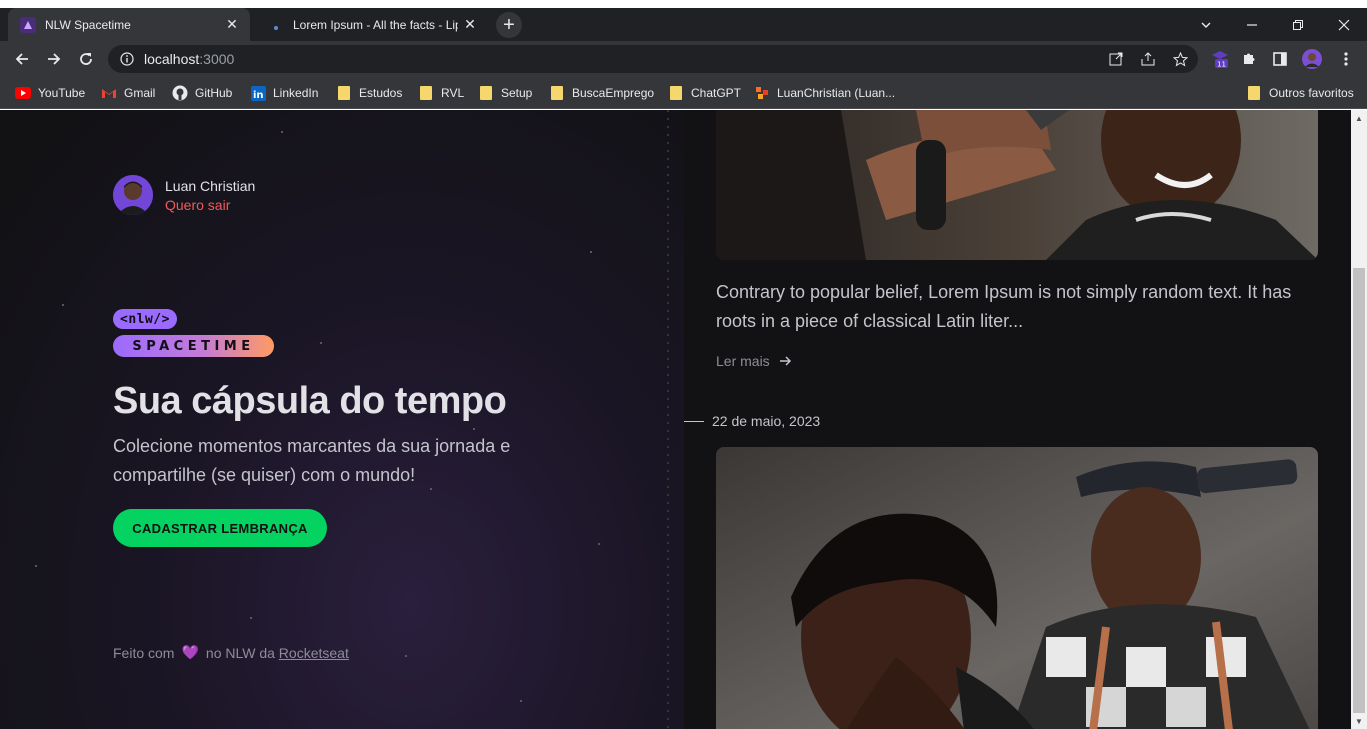  What do you see at coordinates (613, 93) in the screenshot?
I see `bookmark-label: BuscaEmprego` at bounding box center [613, 93].